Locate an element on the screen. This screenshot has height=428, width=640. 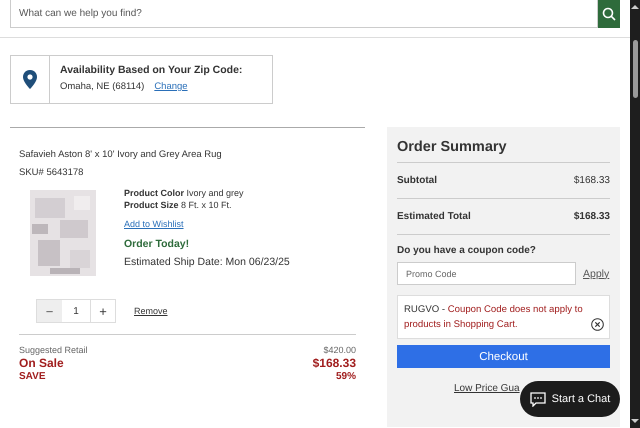
scrollbar-thumb is located at coordinates (635, 69).